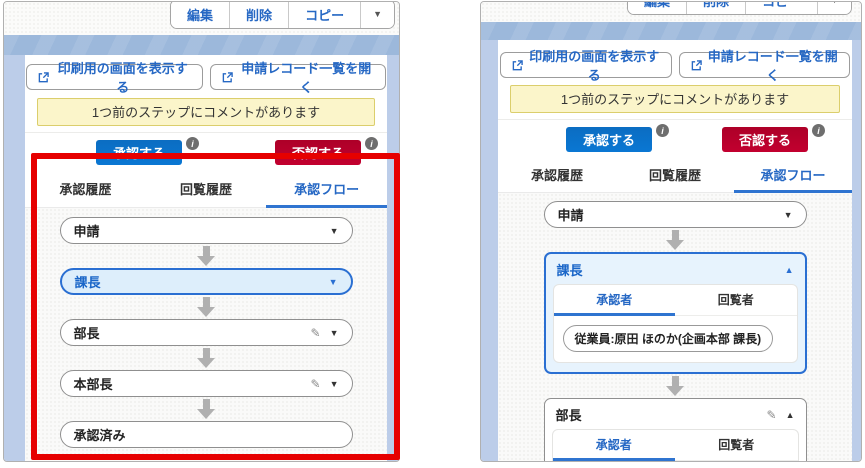  I want to click on flow-step-approved: 承認済み, so click(206, 434).